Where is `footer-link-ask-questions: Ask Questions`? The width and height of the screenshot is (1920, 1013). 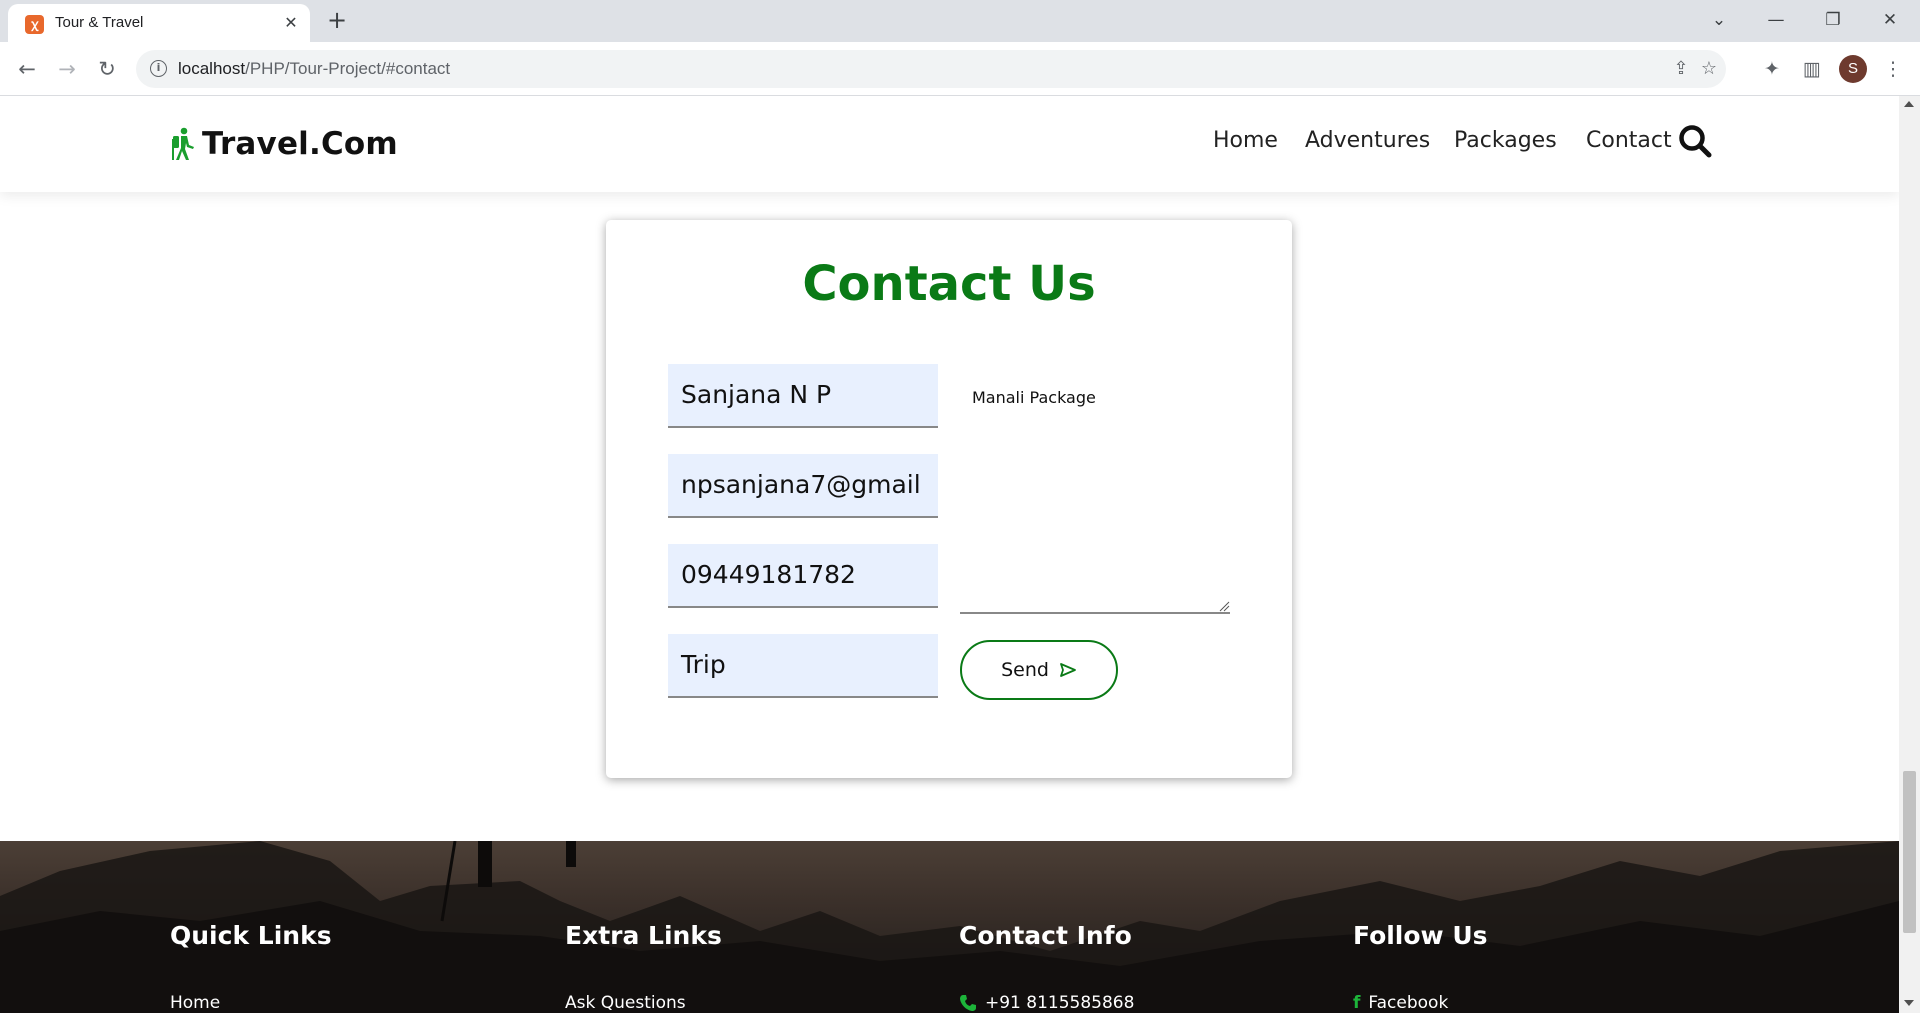
footer-link-ask-questions: Ask Questions is located at coordinates (625, 1003).